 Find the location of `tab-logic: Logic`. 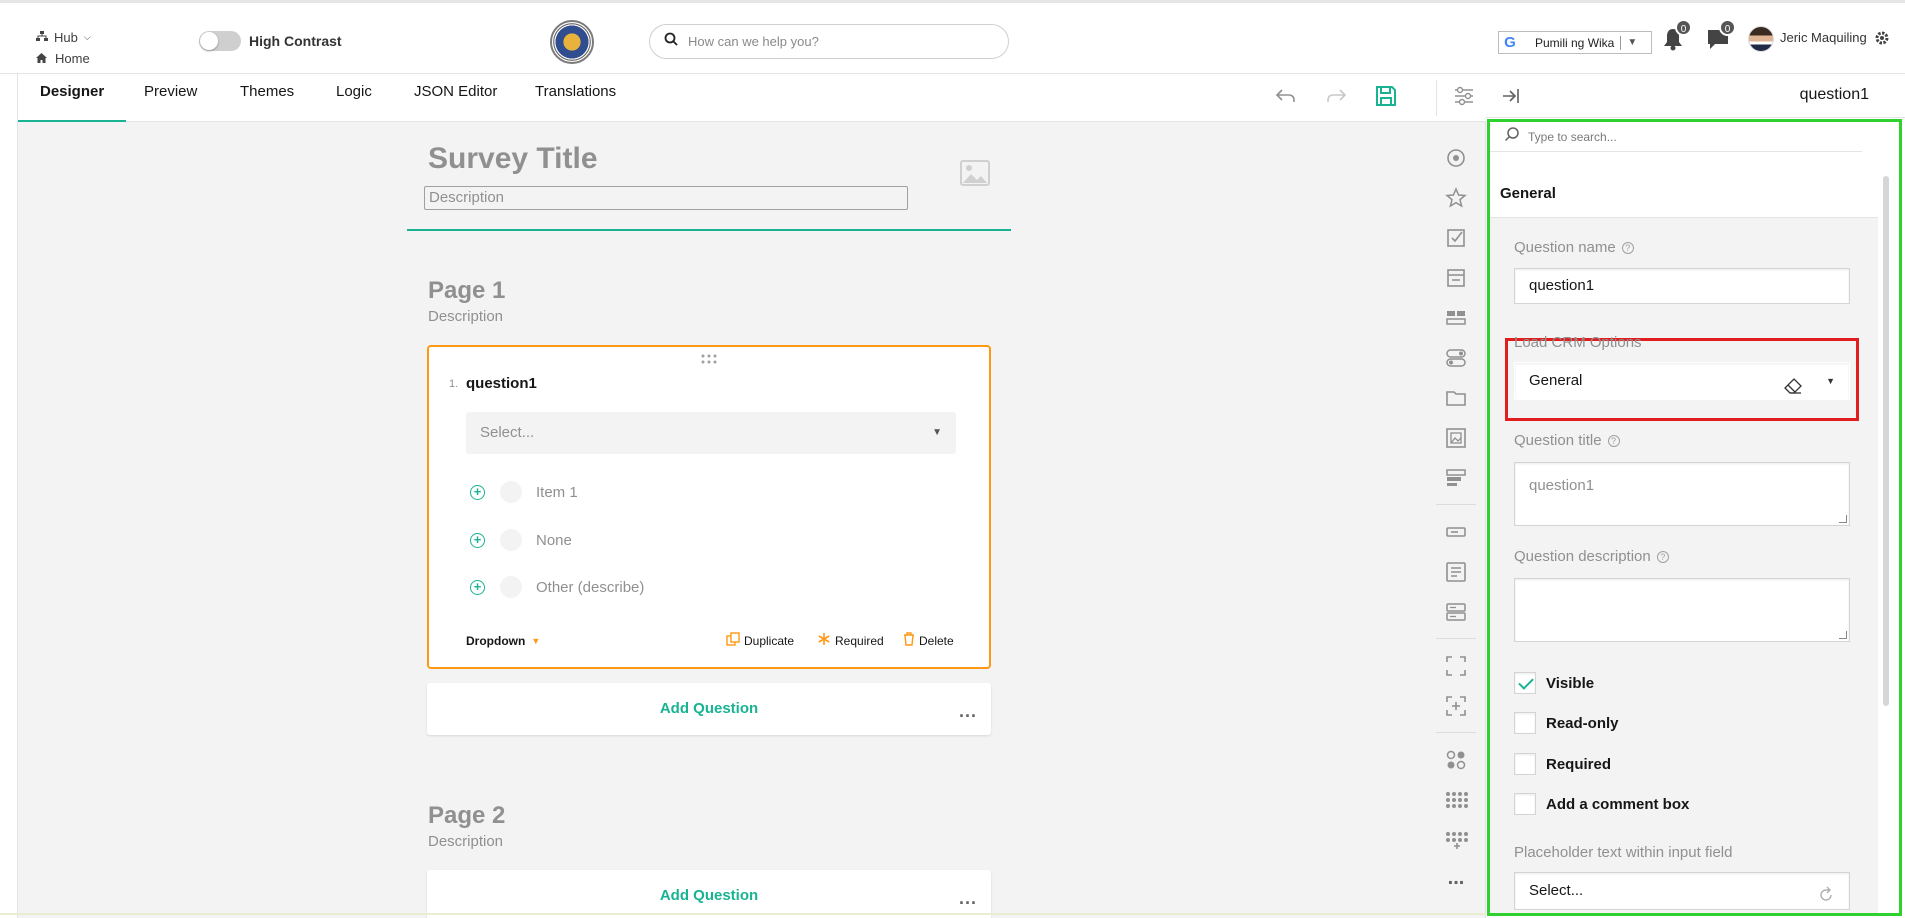

tab-logic: Logic is located at coordinates (354, 98).